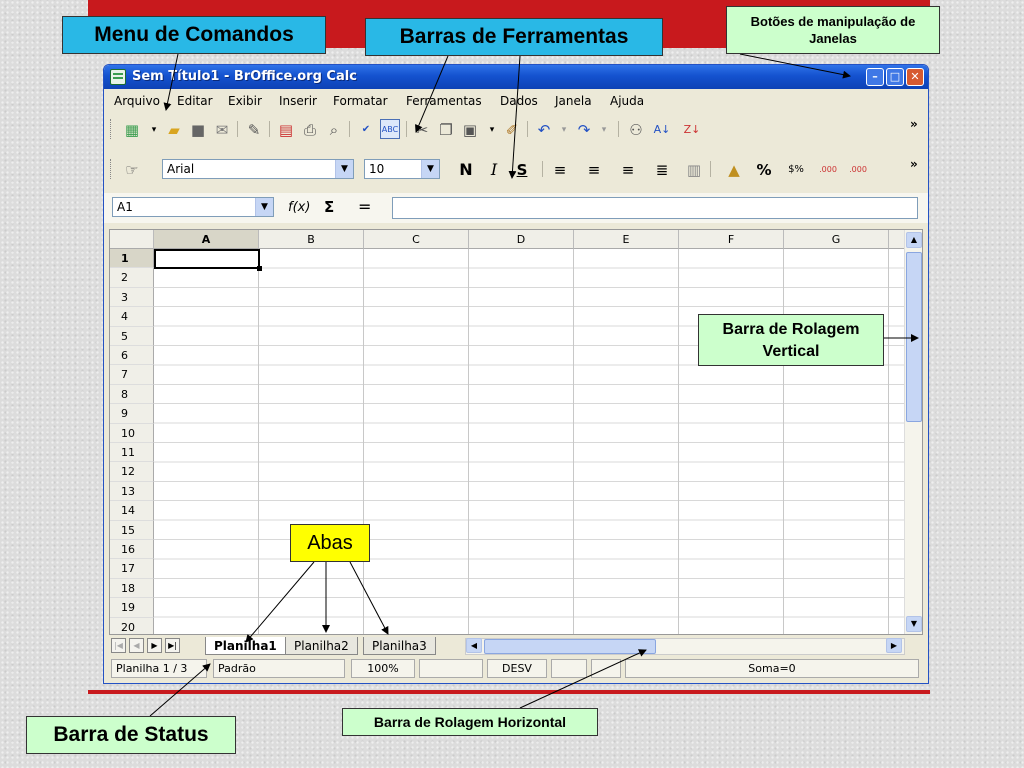 This screenshot has height=768, width=1024. What do you see at coordinates (914, 624) in the screenshot?
I see `scroll-down-icon: ▼` at bounding box center [914, 624].